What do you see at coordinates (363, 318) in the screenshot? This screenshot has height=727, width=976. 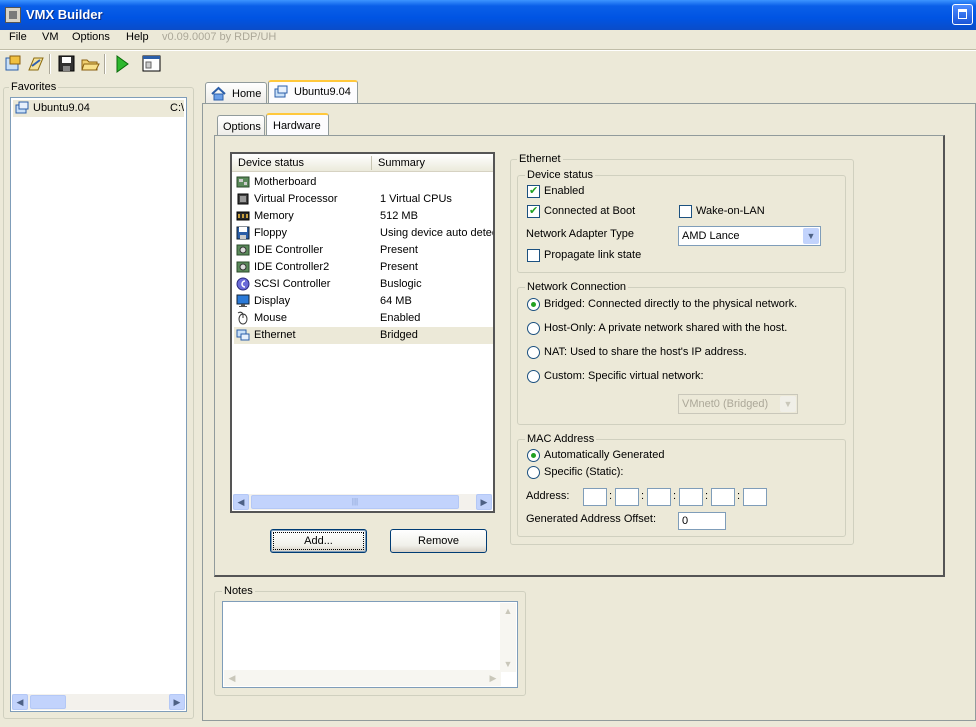 I see `device-row: Mouse Enabled` at bounding box center [363, 318].